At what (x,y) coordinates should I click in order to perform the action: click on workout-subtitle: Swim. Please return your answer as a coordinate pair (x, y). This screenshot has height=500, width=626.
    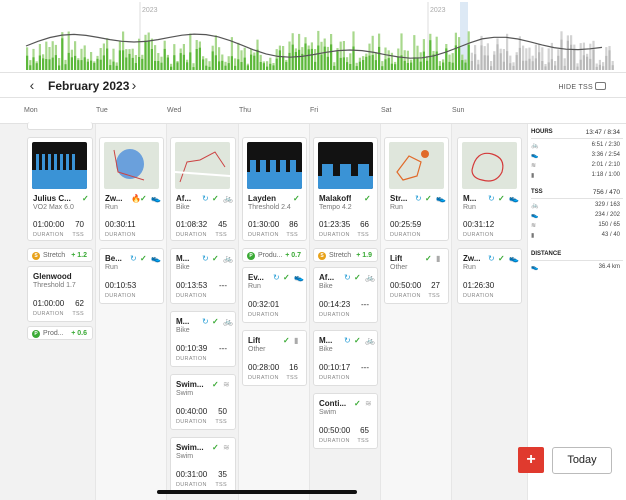
    Looking at the image, I should click on (185, 456).